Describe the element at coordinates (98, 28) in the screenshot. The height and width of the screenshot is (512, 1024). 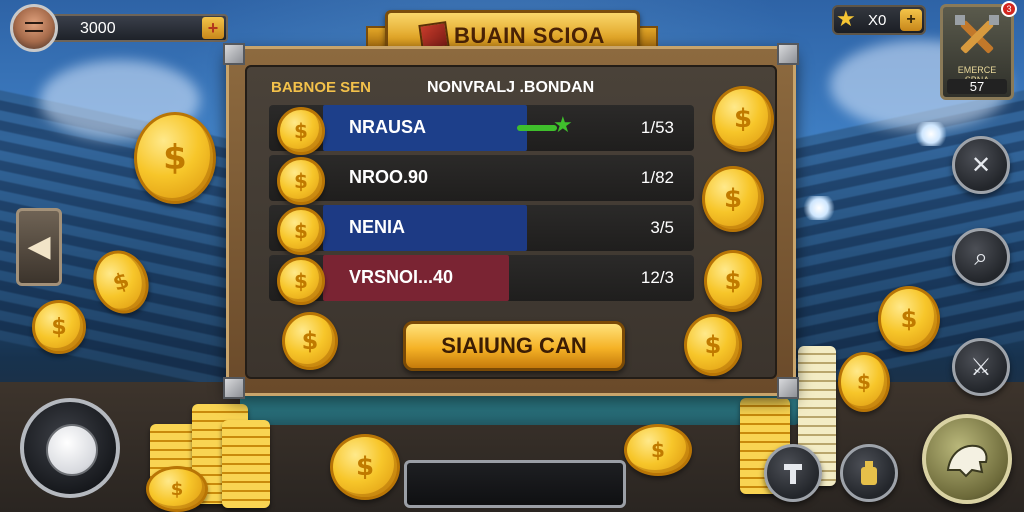
I see `currency-value: 3000` at that location.